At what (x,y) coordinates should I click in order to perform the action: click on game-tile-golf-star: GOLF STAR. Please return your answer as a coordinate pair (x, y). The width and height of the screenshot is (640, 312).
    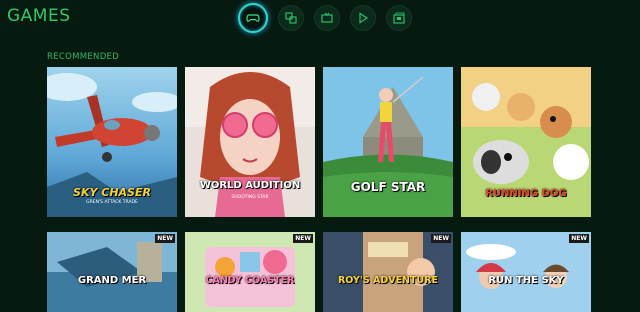
    Looking at the image, I should click on (388, 142).